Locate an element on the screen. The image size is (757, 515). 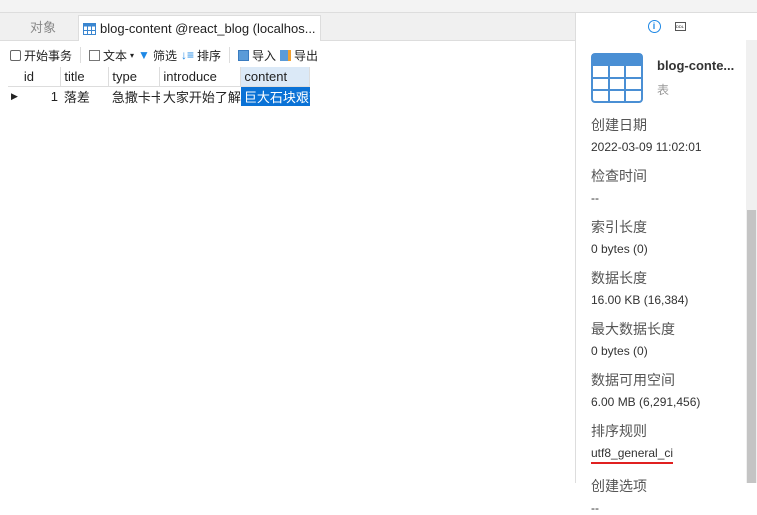
property-value: 6.00 MB (6,291,456) is located at coordinates (666, 402).